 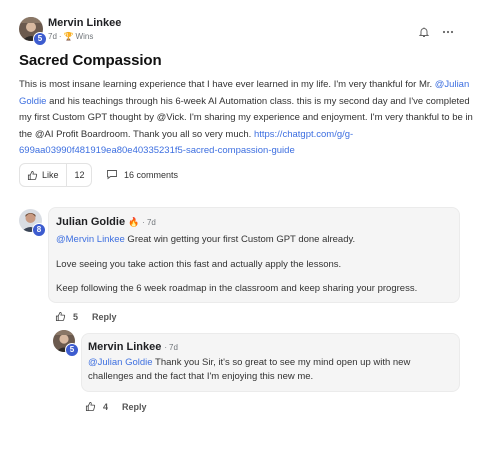 What do you see at coordinates (106, 406) in the screenshot?
I see `comment-like-count: 4` at bounding box center [106, 406].